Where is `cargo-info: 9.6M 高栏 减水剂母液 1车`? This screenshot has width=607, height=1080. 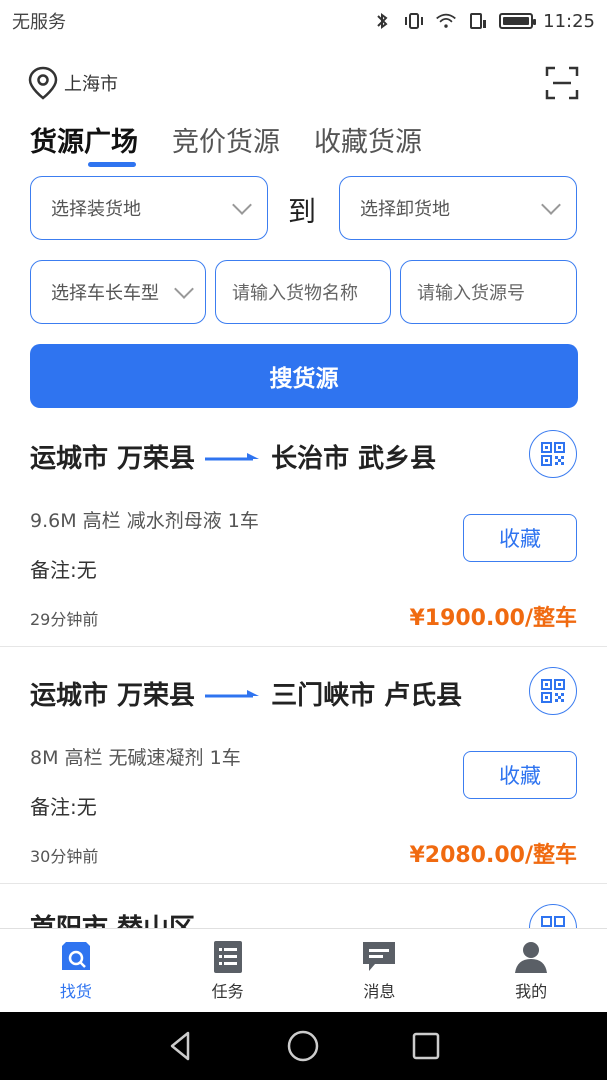 cargo-info: 9.6M 高栏 减水剂母液 1车 is located at coordinates (144, 521).